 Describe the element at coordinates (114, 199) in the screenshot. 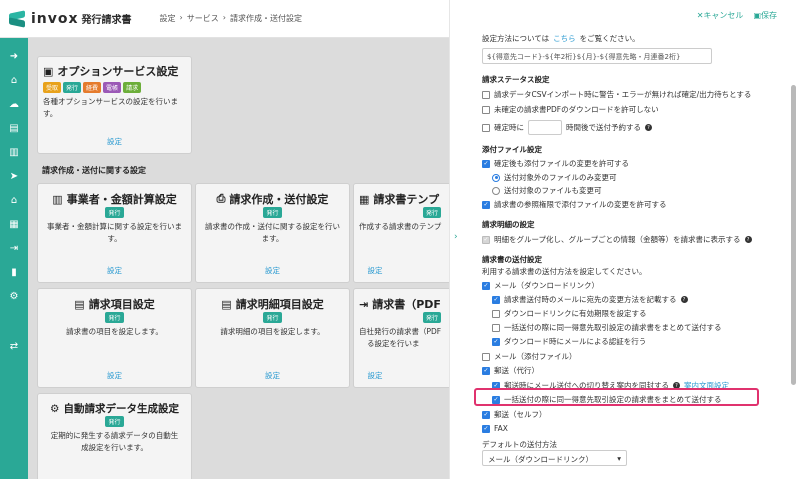

I see `card-title: ▥ 事業者・金額計算設定` at that location.